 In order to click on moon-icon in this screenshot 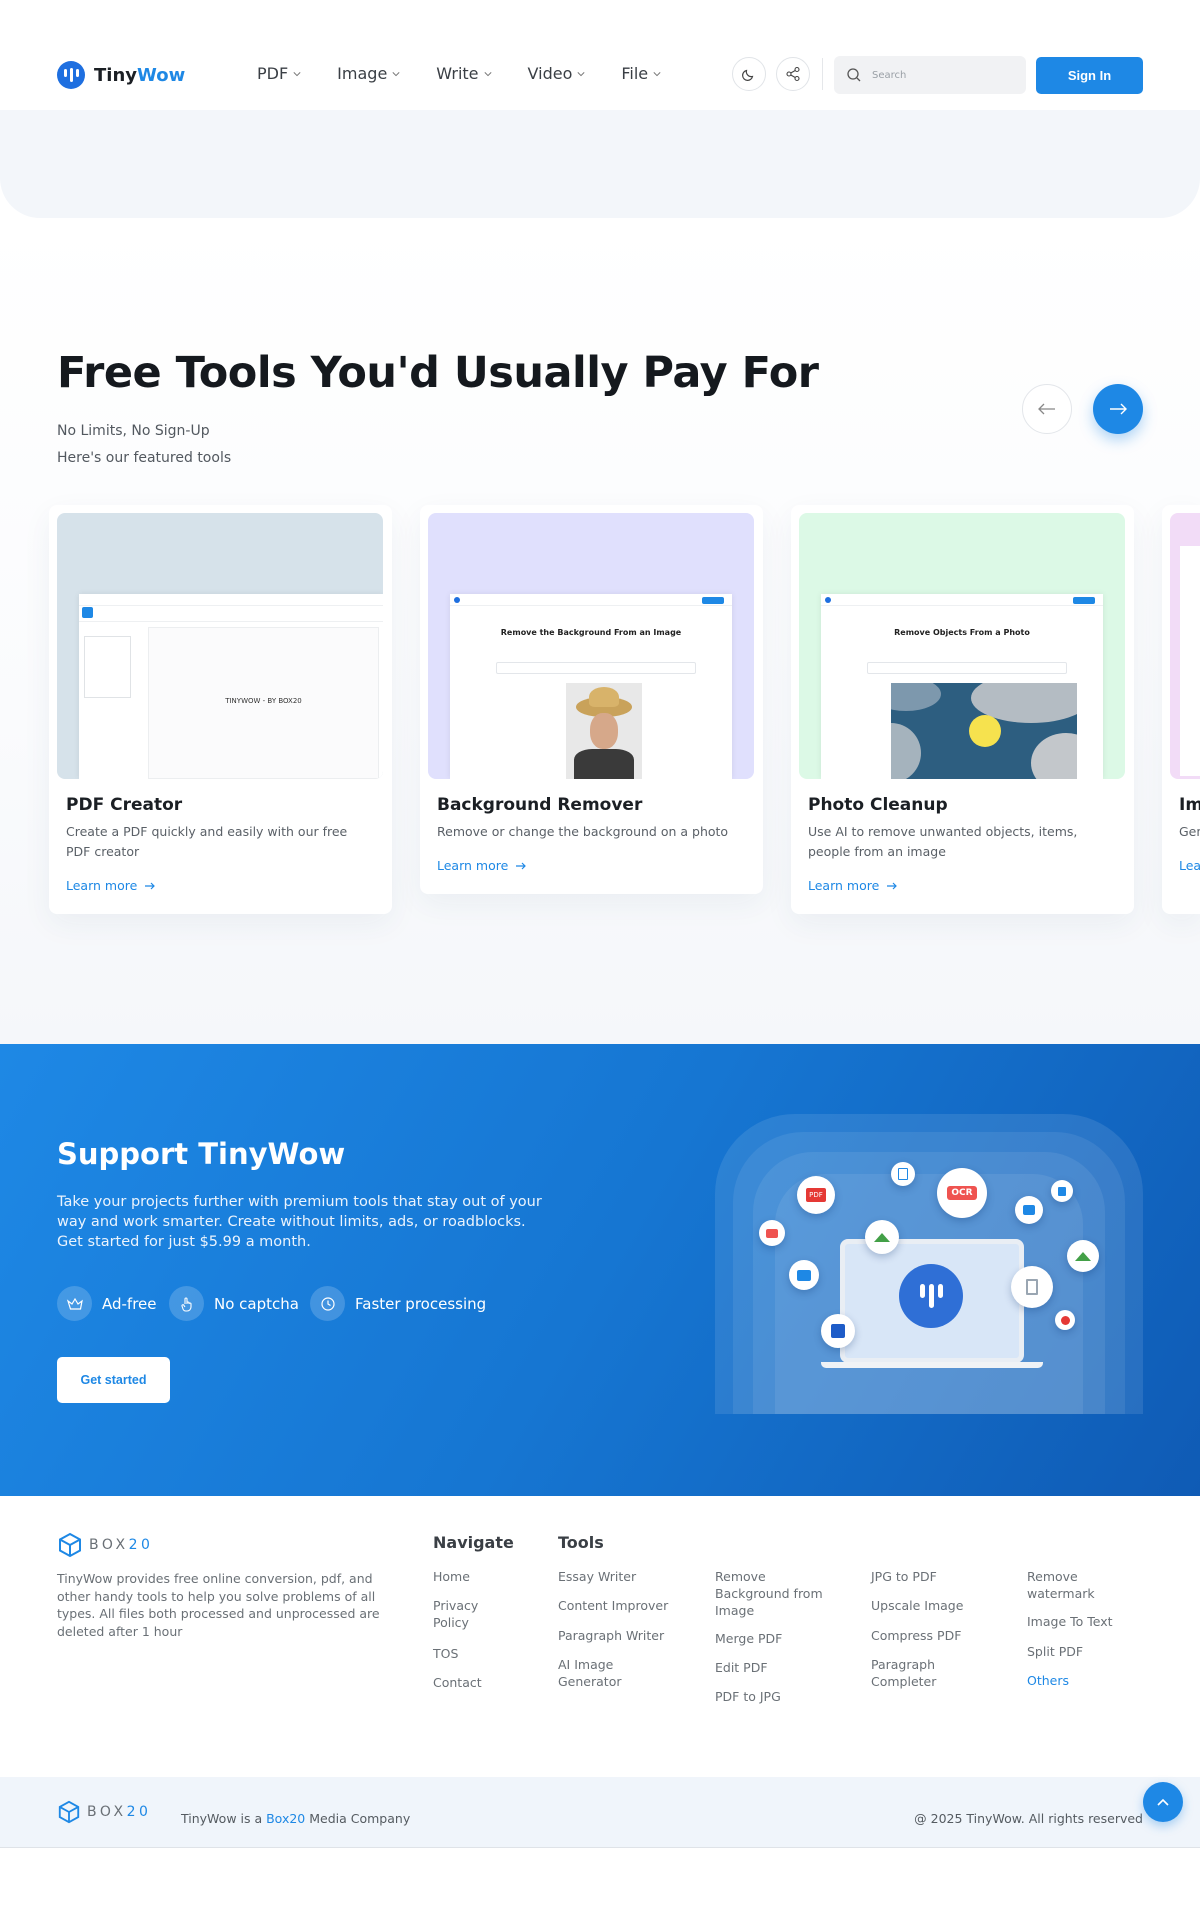, I will do `click(748, 75)`.